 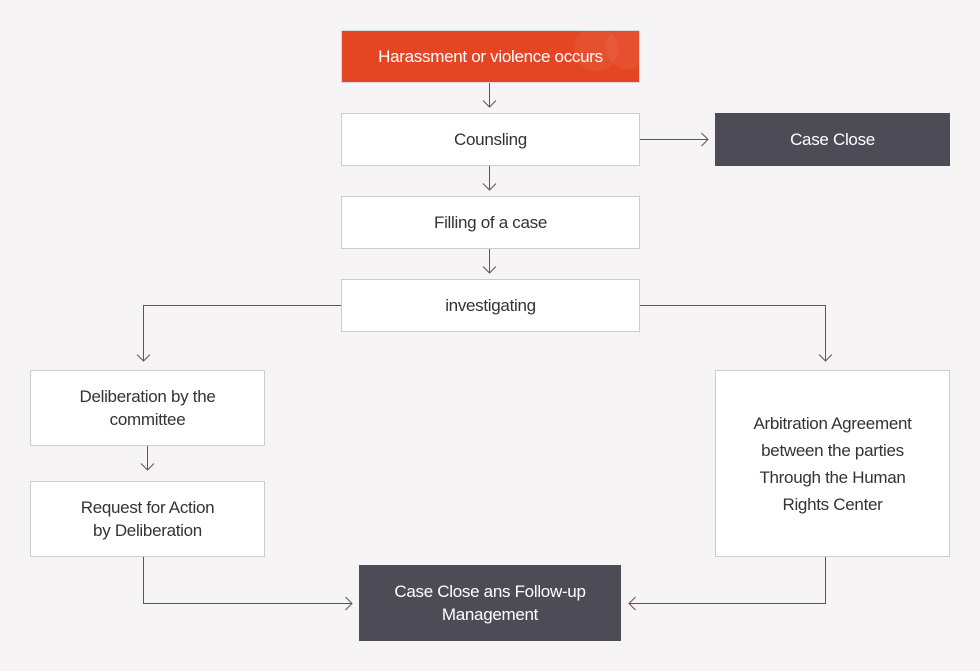 What do you see at coordinates (727, 583) in the screenshot?
I see `arrow-arbitration-to-final` at bounding box center [727, 583].